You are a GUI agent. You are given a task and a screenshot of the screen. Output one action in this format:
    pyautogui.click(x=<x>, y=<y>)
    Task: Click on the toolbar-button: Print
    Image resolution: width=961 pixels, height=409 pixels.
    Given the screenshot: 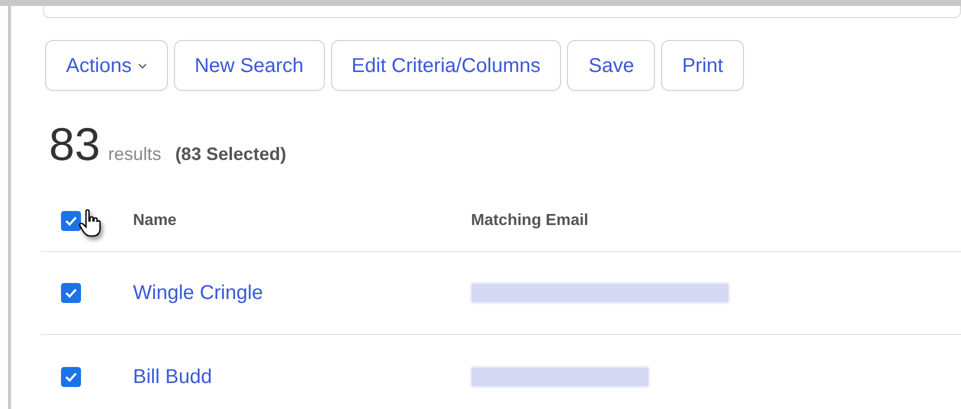 What is the action you would take?
    pyautogui.click(x=702, y=65)
    